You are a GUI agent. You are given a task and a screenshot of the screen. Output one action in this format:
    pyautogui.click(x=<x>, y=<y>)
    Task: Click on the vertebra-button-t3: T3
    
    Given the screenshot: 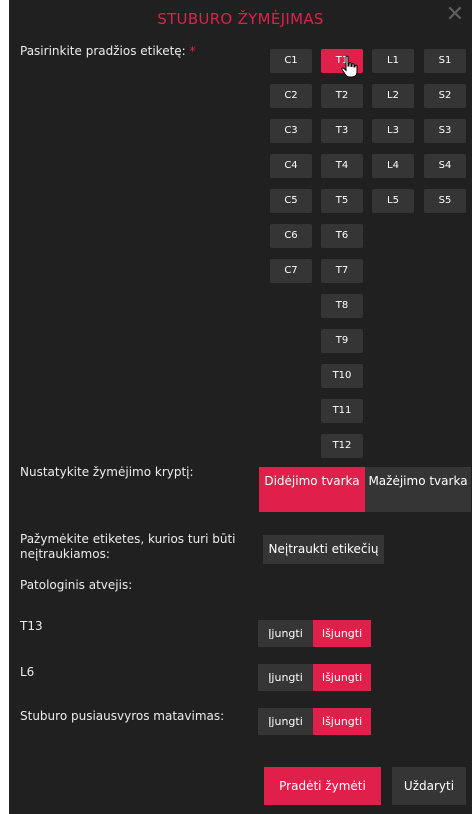 What is the action you would take?
    pyautogui.click(x=342, y=131)
    